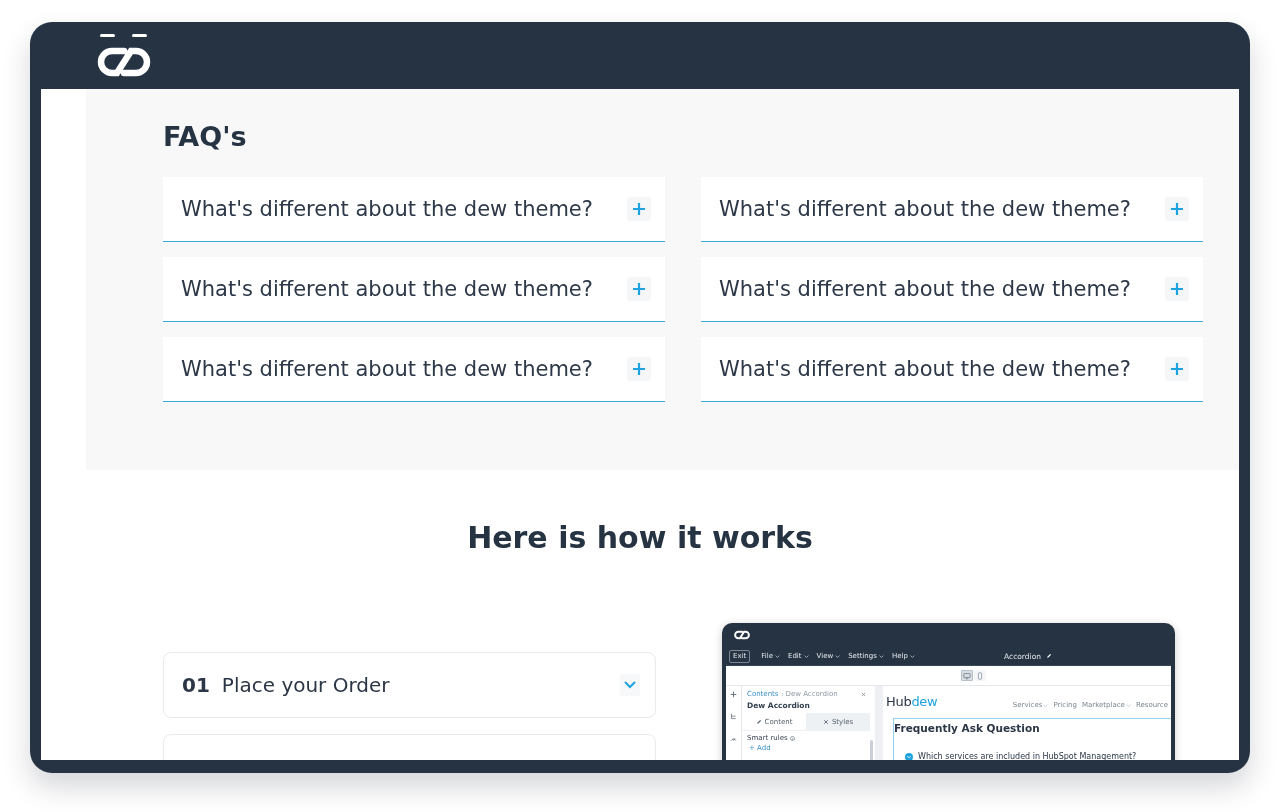 This screenshot has height=812, width=1280. Describe the element at coordinates (863, 694) in the screenshot. I see `close-icon` at that location.